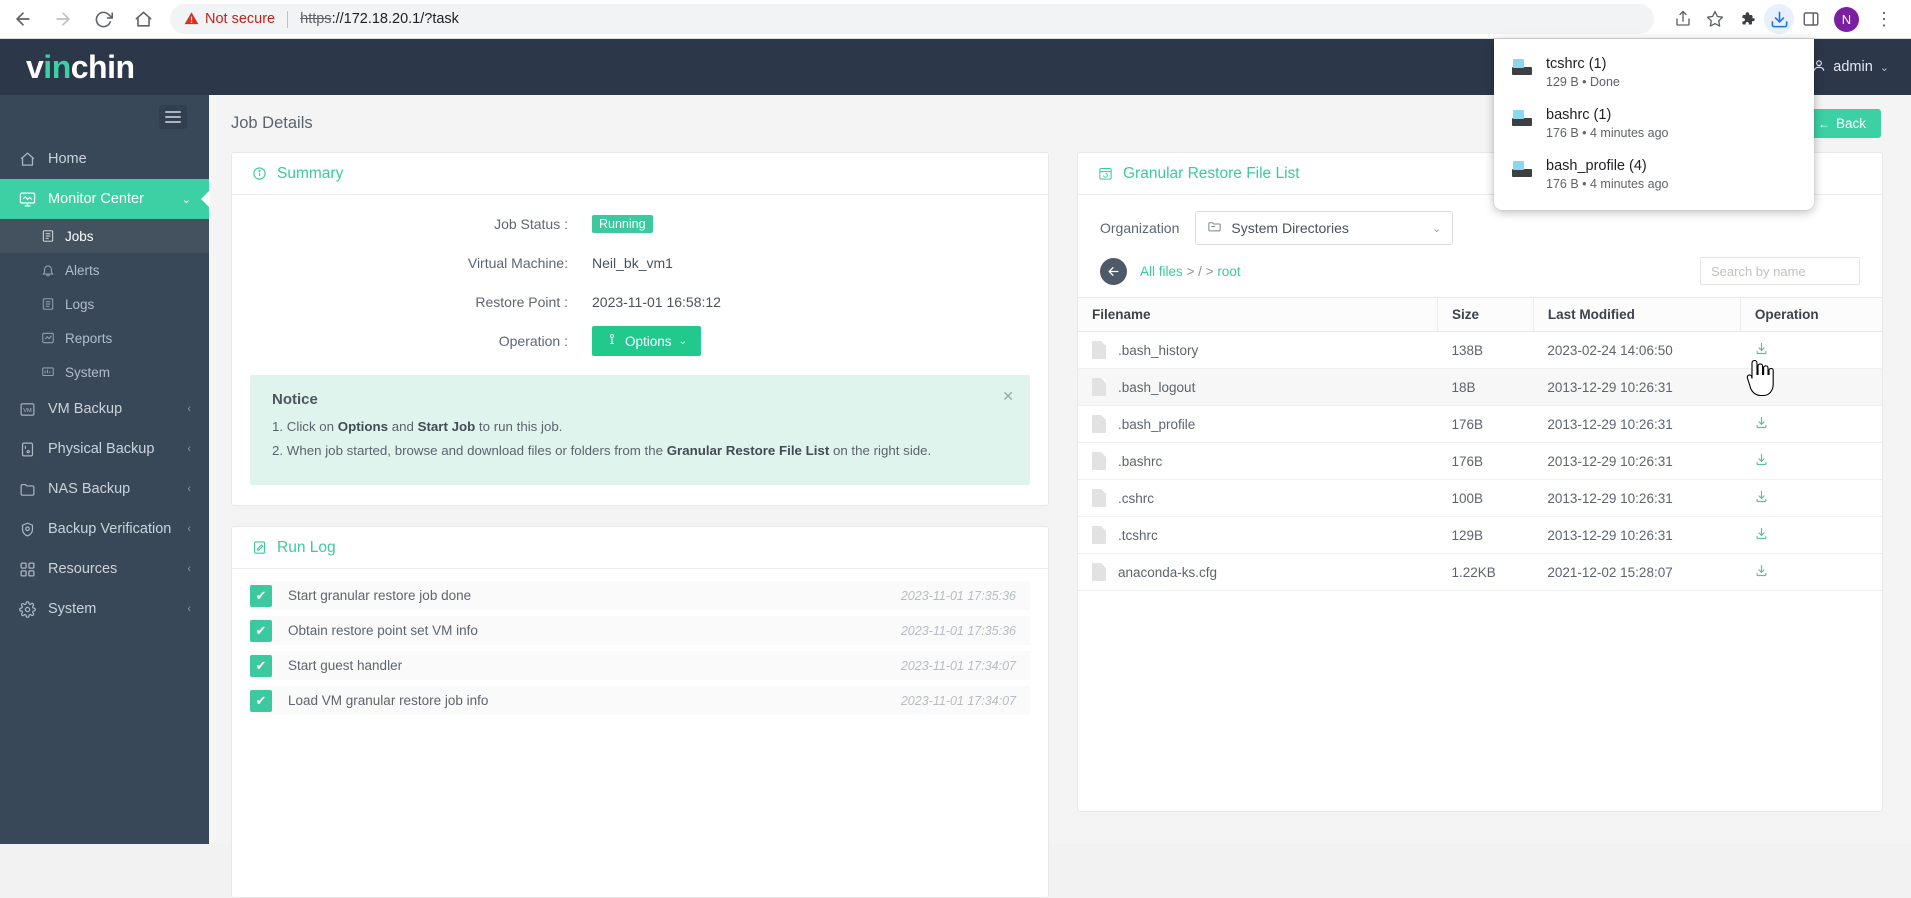  What do you see at coordinates (1258, 424) in the screenshot?
I see `cell-filename: .bash_profile` at bounding box center [1258, 424].